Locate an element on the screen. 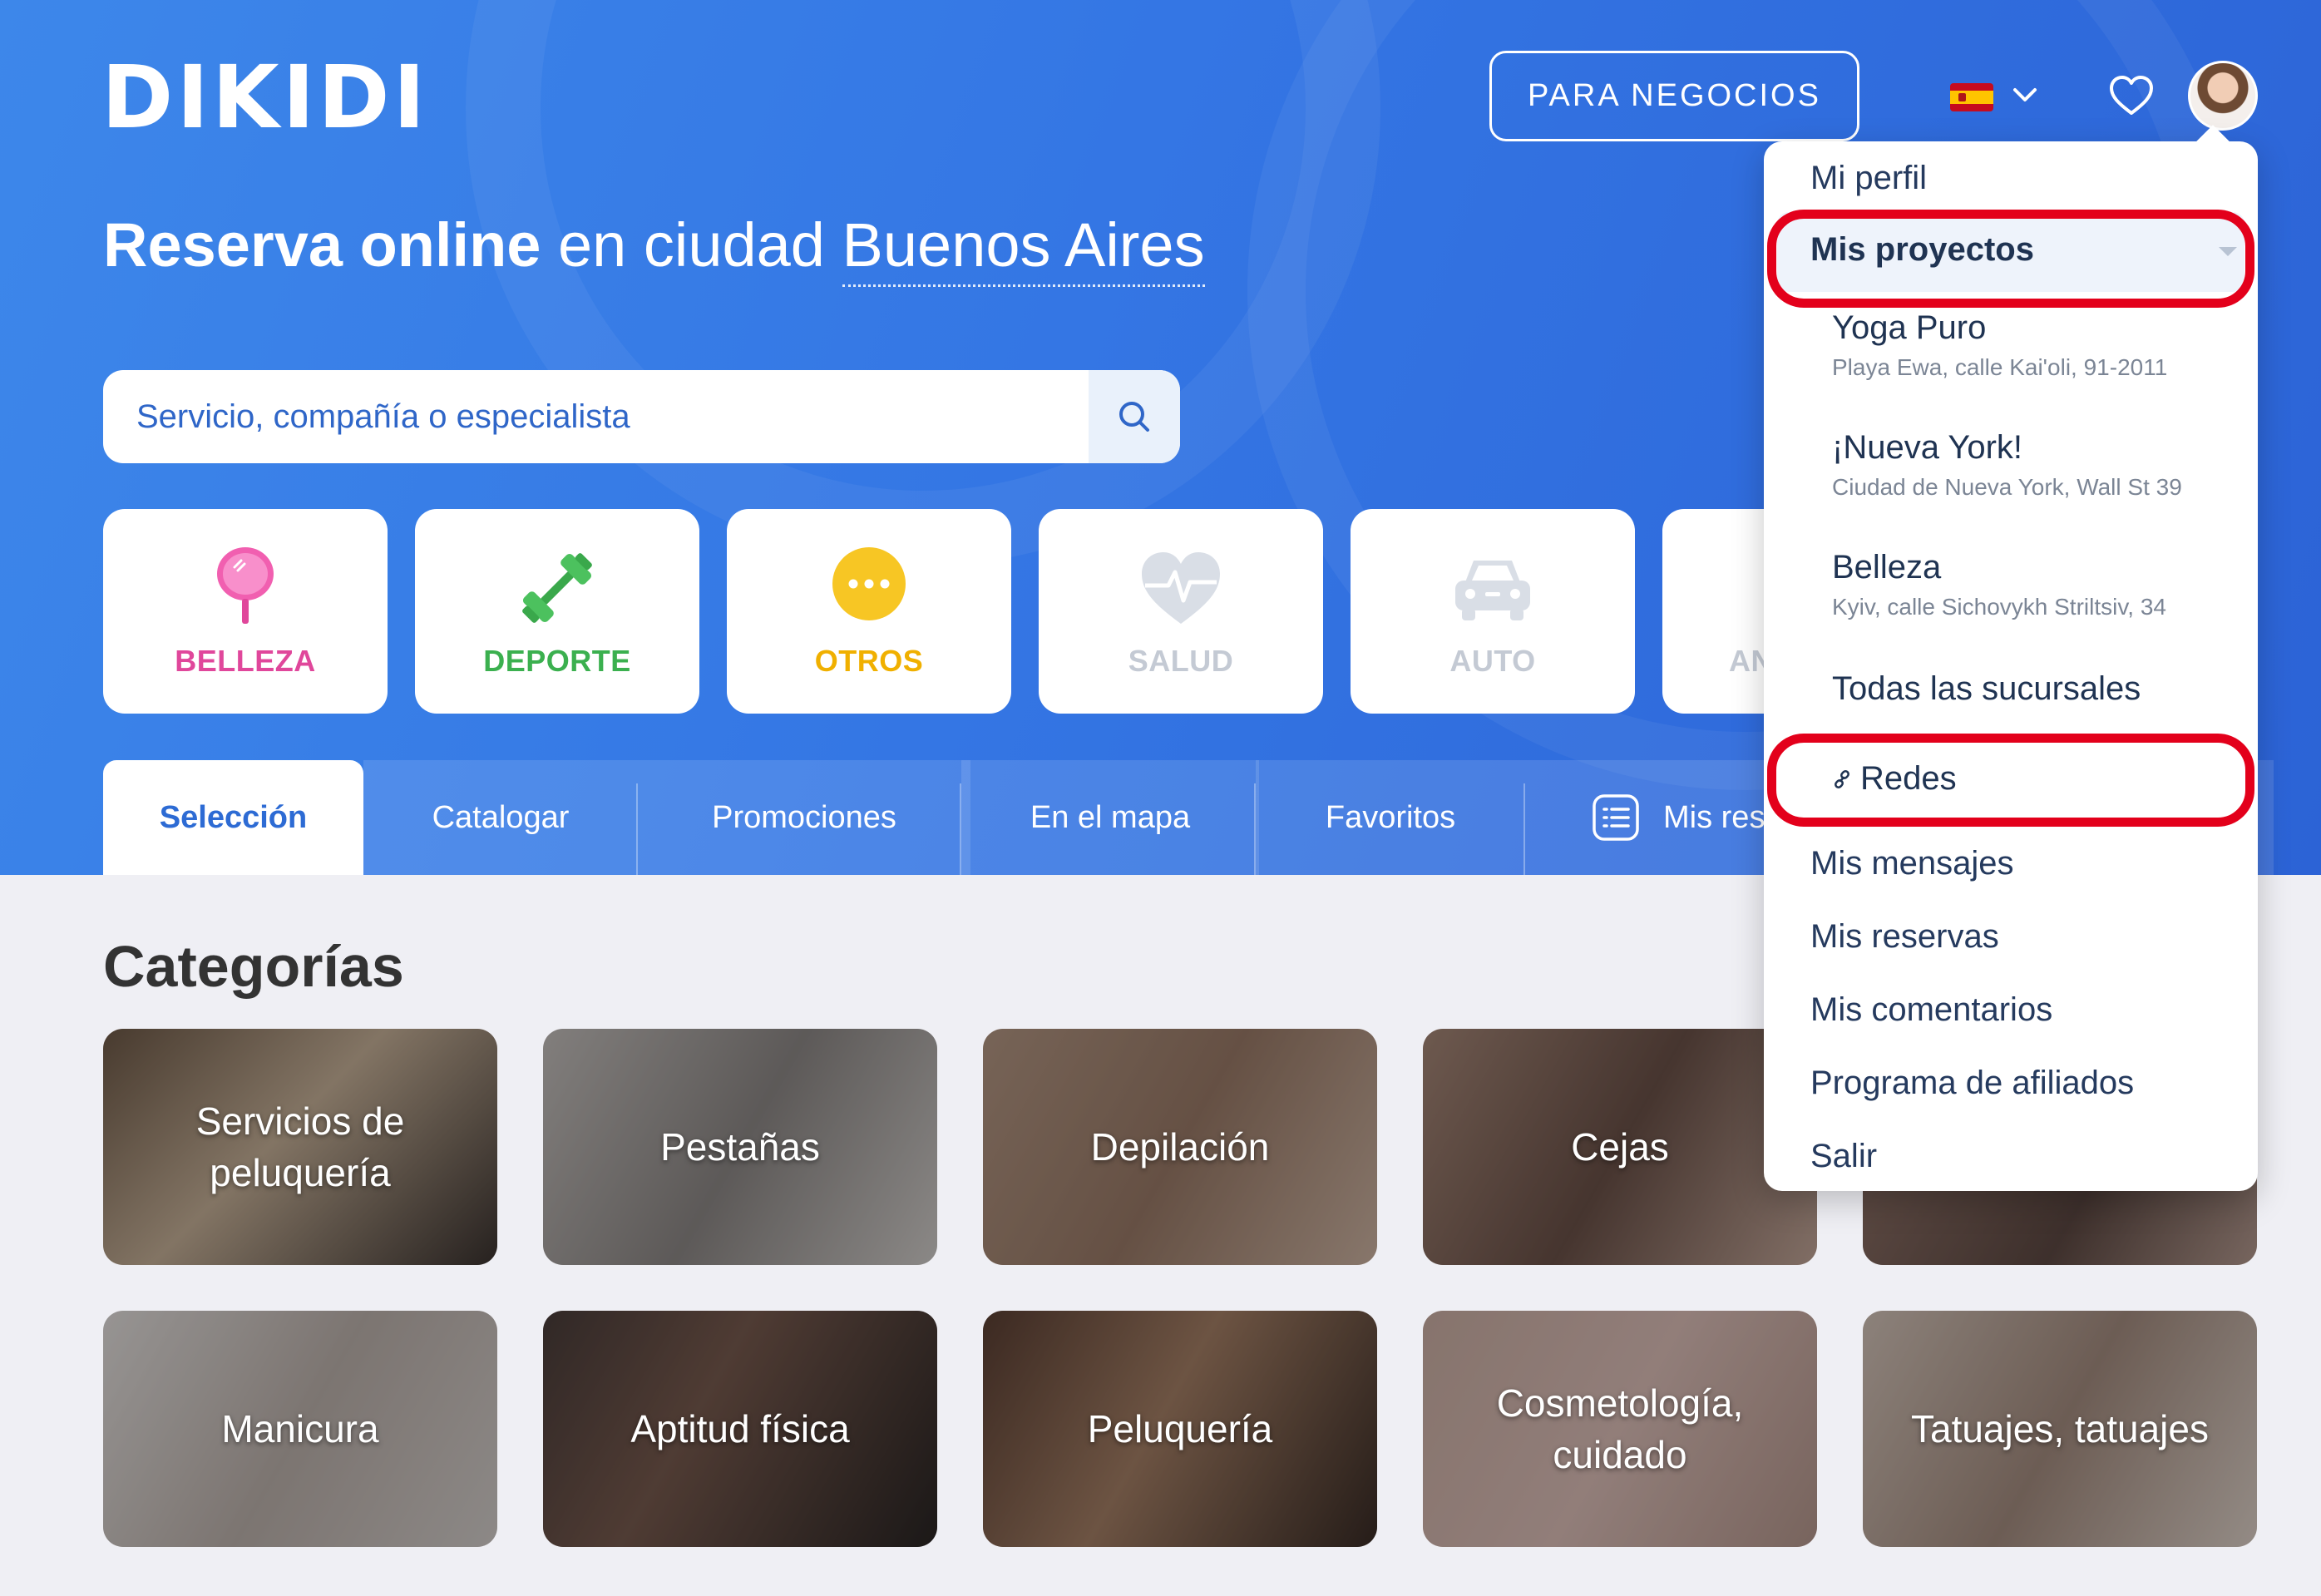  menu-item-mis-reservas: Mis reservas is located at coordinates (1904, 937).